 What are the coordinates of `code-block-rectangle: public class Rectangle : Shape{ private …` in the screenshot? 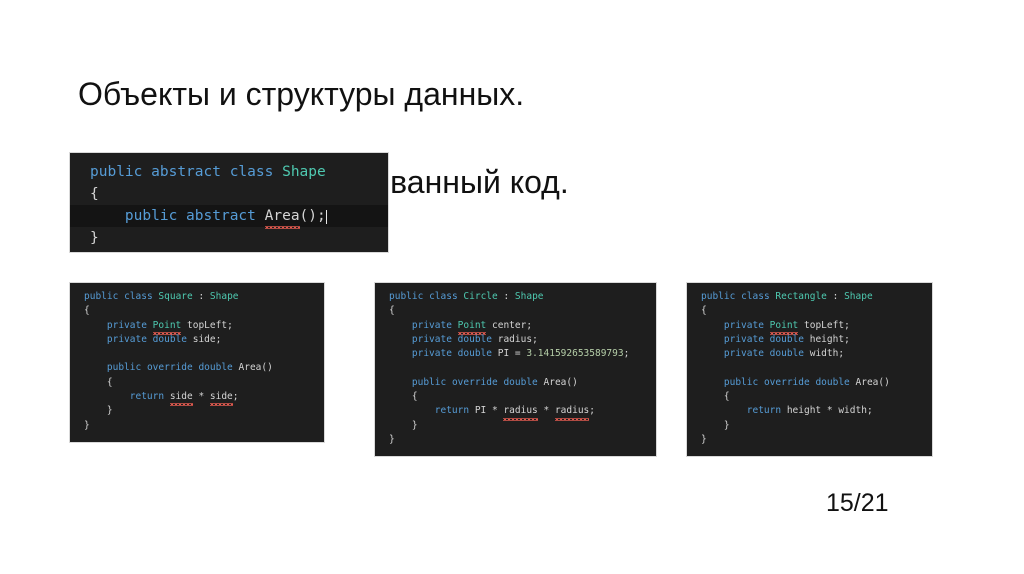 It's located at (809, 369).